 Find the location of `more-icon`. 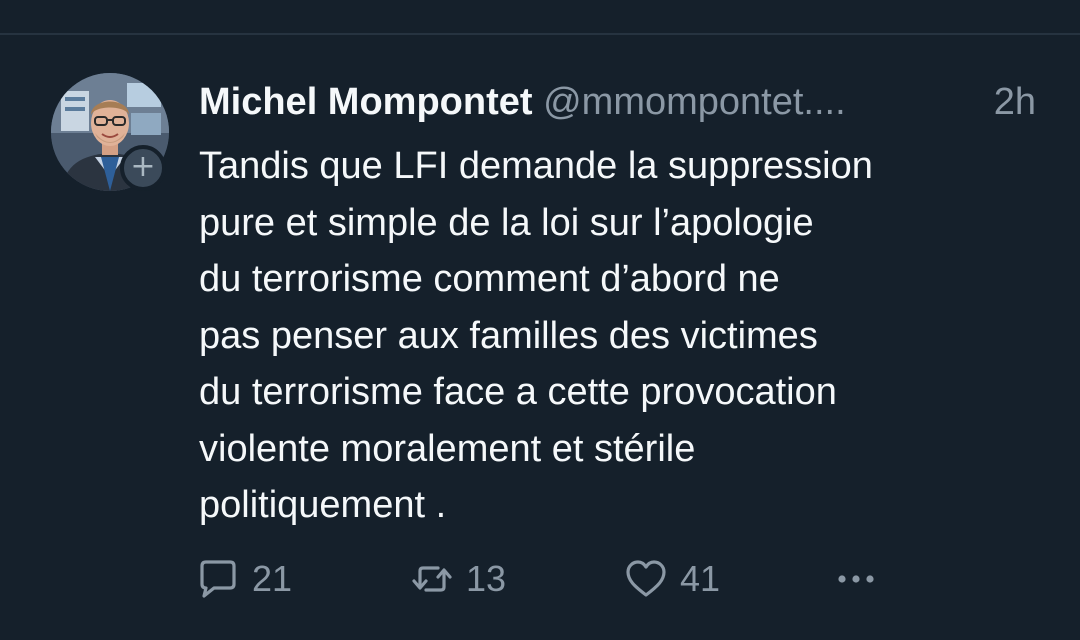

more-icon is located at coordinates (856, 579).